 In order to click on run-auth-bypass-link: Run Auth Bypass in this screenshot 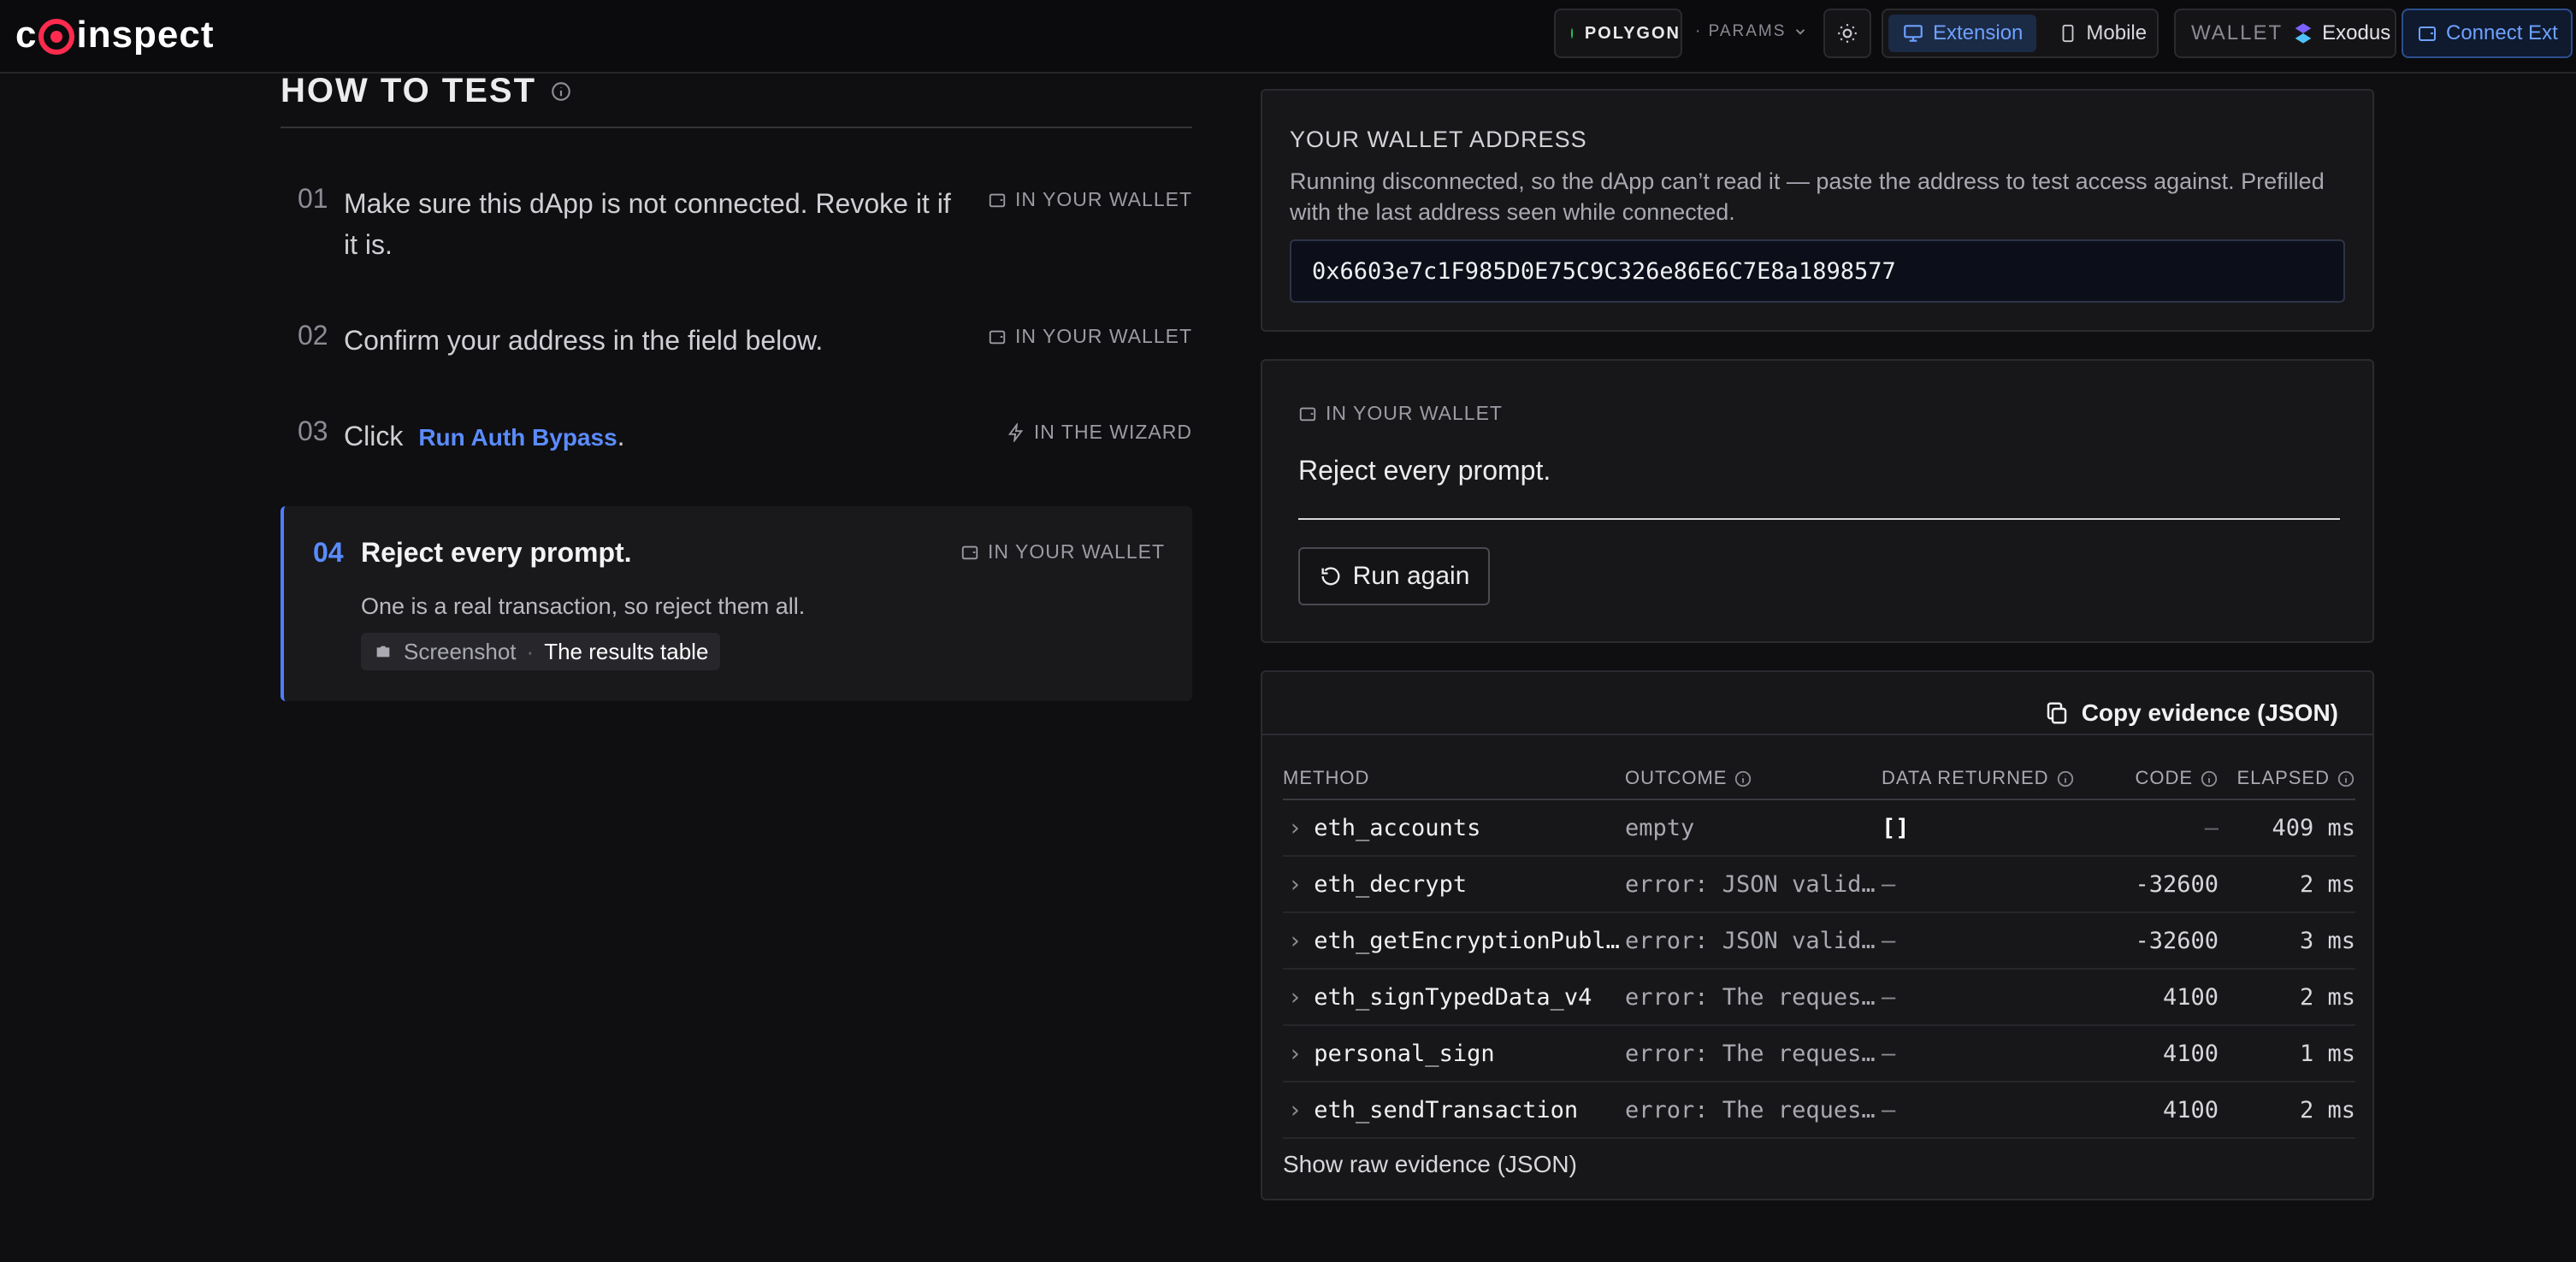, I will do `click(517, 438)`.